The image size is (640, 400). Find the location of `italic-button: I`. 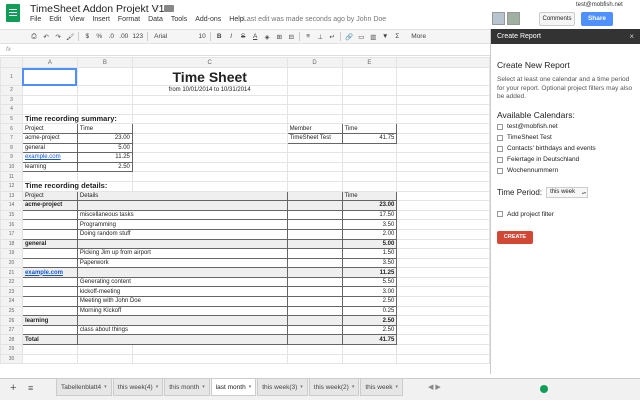

italic-button: I is located at coordinates (231, 36).